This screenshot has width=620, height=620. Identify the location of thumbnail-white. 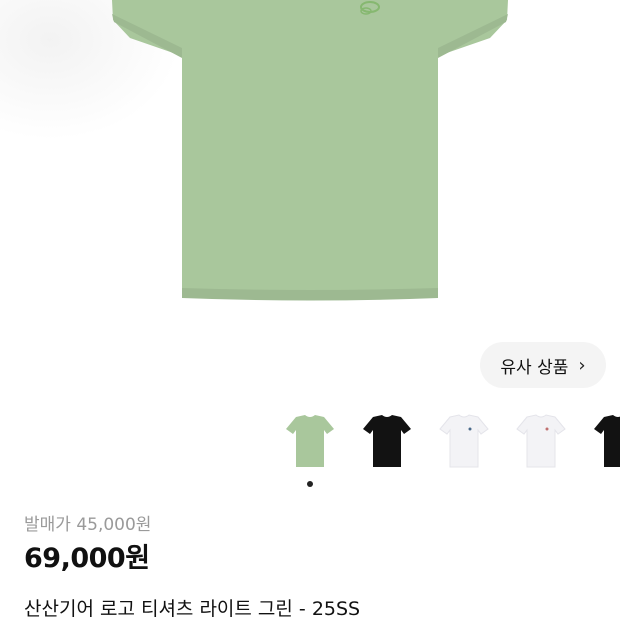
(464, 441).